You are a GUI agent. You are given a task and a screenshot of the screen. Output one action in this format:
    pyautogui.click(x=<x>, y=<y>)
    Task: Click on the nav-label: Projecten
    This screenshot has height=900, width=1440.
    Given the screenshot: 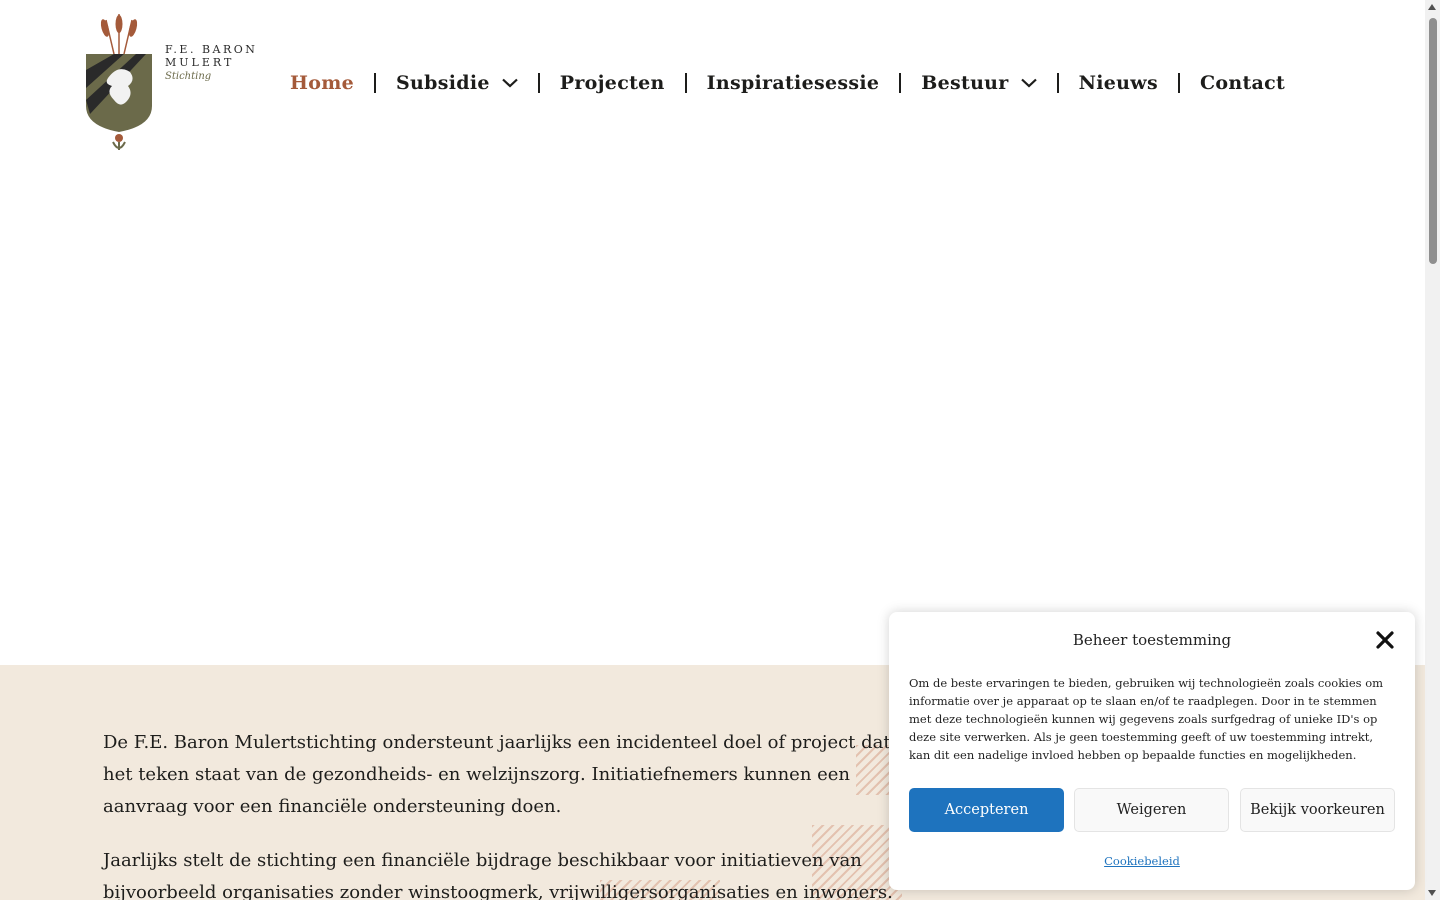 What is the action you would take?
    pyautogui.click(x=612, y=83)
    